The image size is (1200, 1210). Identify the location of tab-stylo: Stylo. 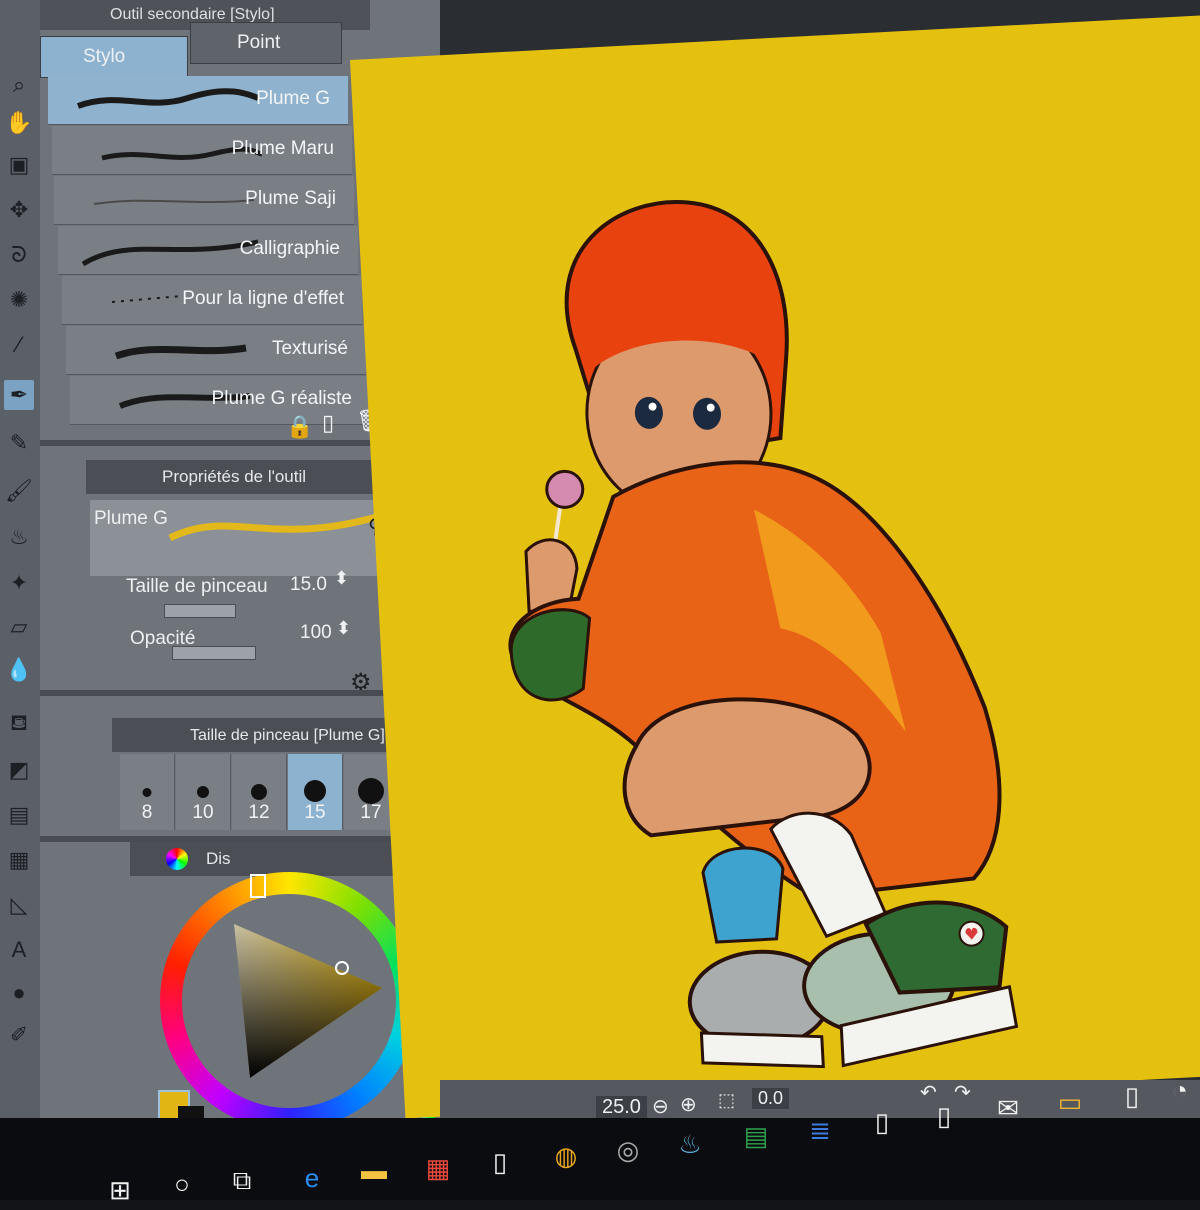
(114, 57).